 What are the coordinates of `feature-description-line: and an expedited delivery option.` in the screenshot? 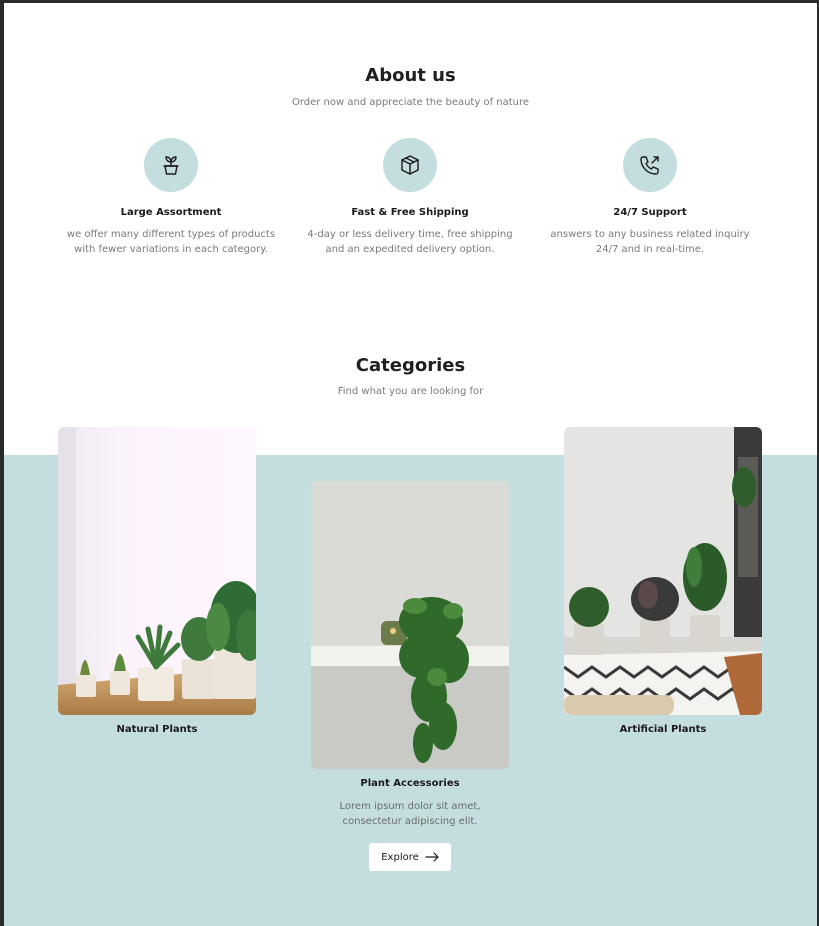 It's located at (410, 249).